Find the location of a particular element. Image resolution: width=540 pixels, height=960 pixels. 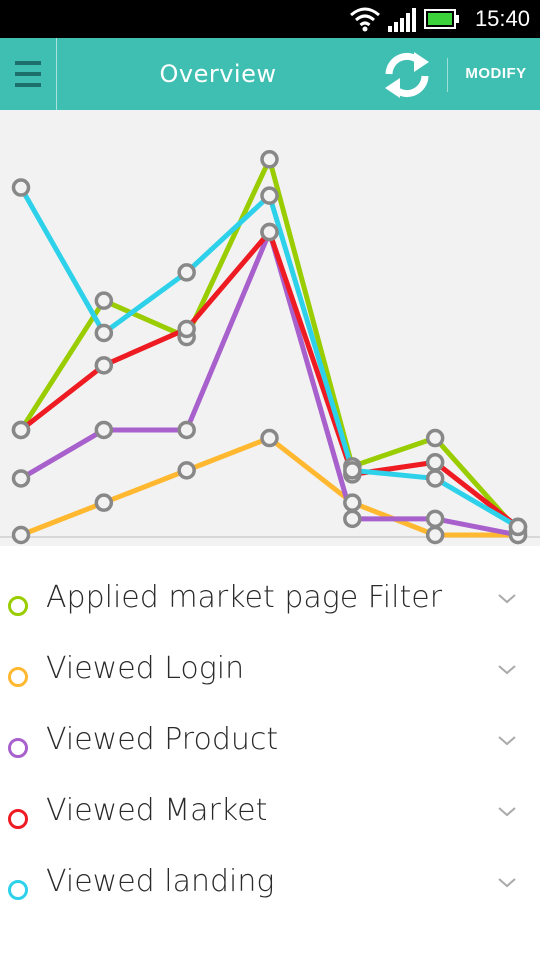

battery-icon is located at coordinates (441, 19).